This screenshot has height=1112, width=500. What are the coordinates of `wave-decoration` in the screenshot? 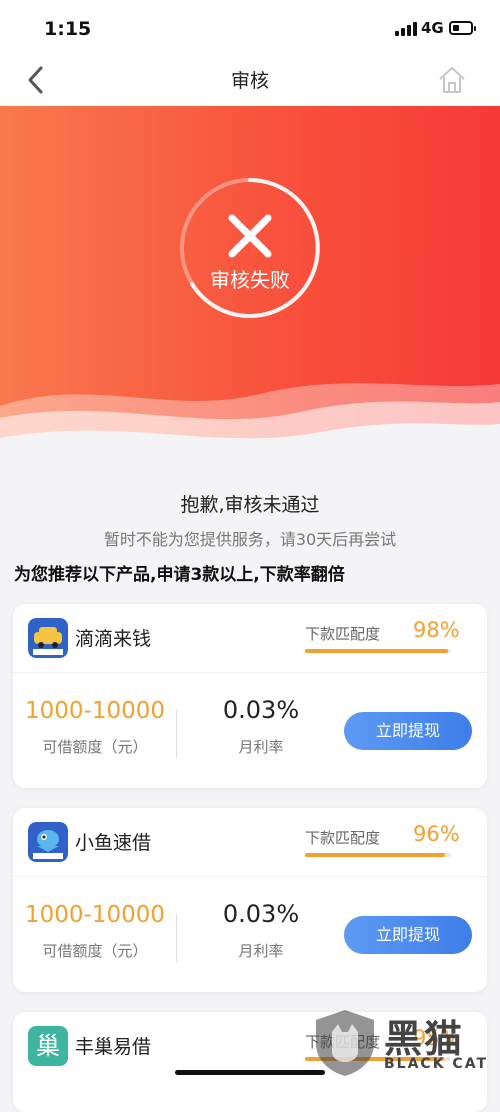 It's located at (250, 424).